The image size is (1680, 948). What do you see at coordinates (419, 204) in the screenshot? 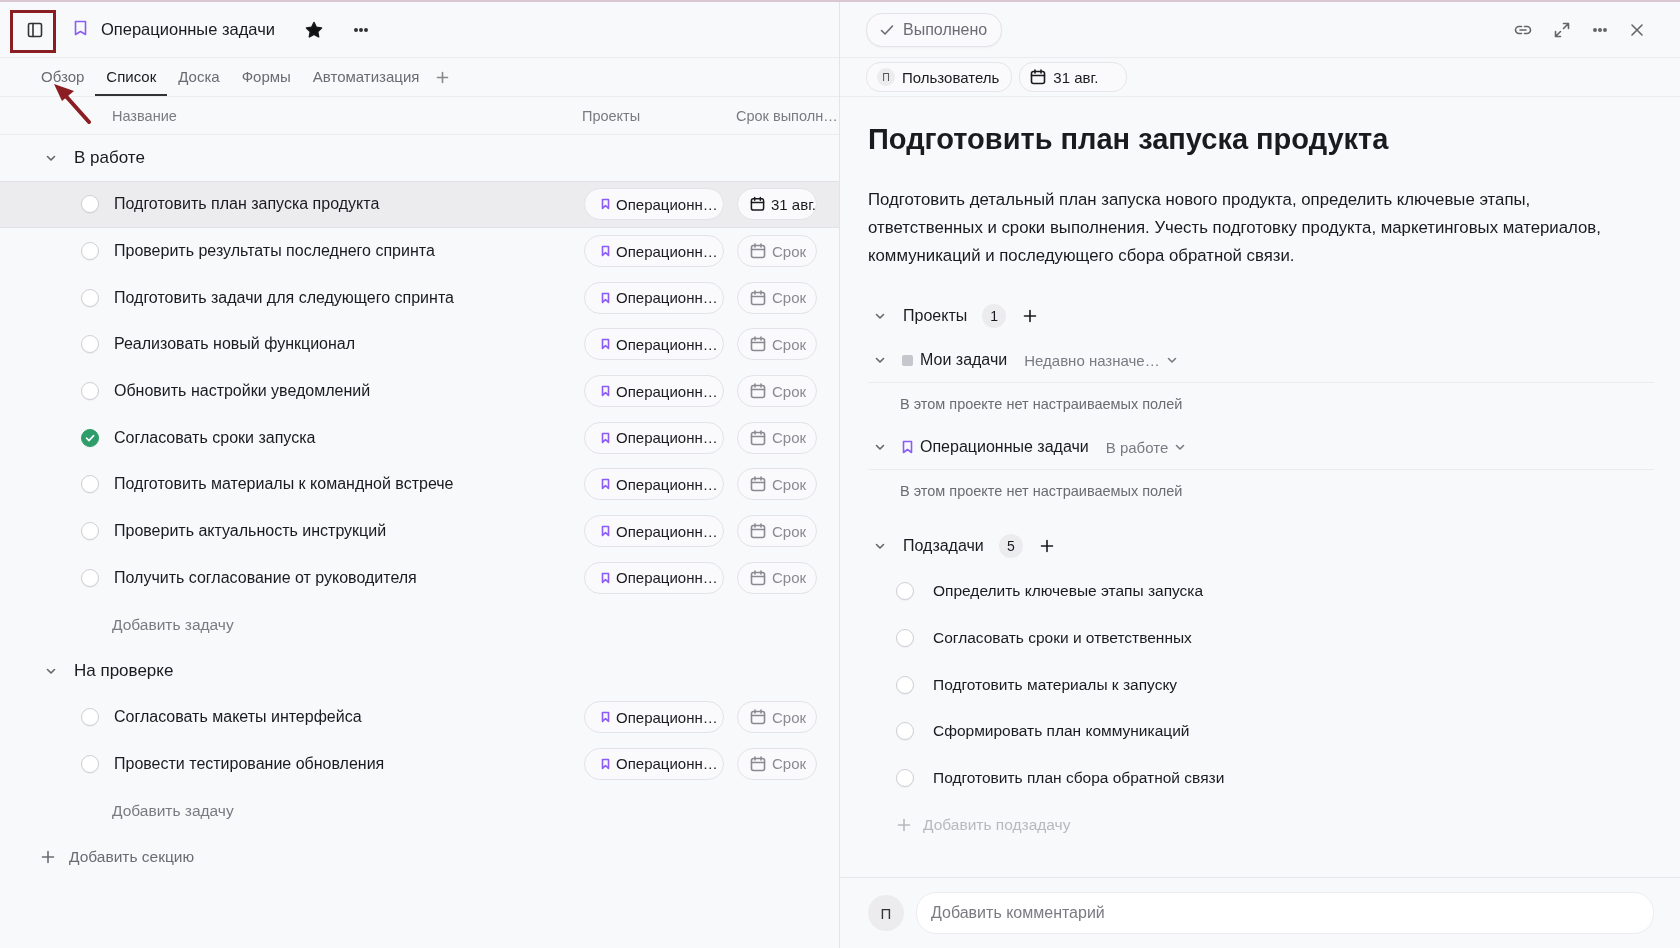
I see `task-row: Подготовить план запуска продукта Операционн… 31 авг.` at bounding box center [419, 204].